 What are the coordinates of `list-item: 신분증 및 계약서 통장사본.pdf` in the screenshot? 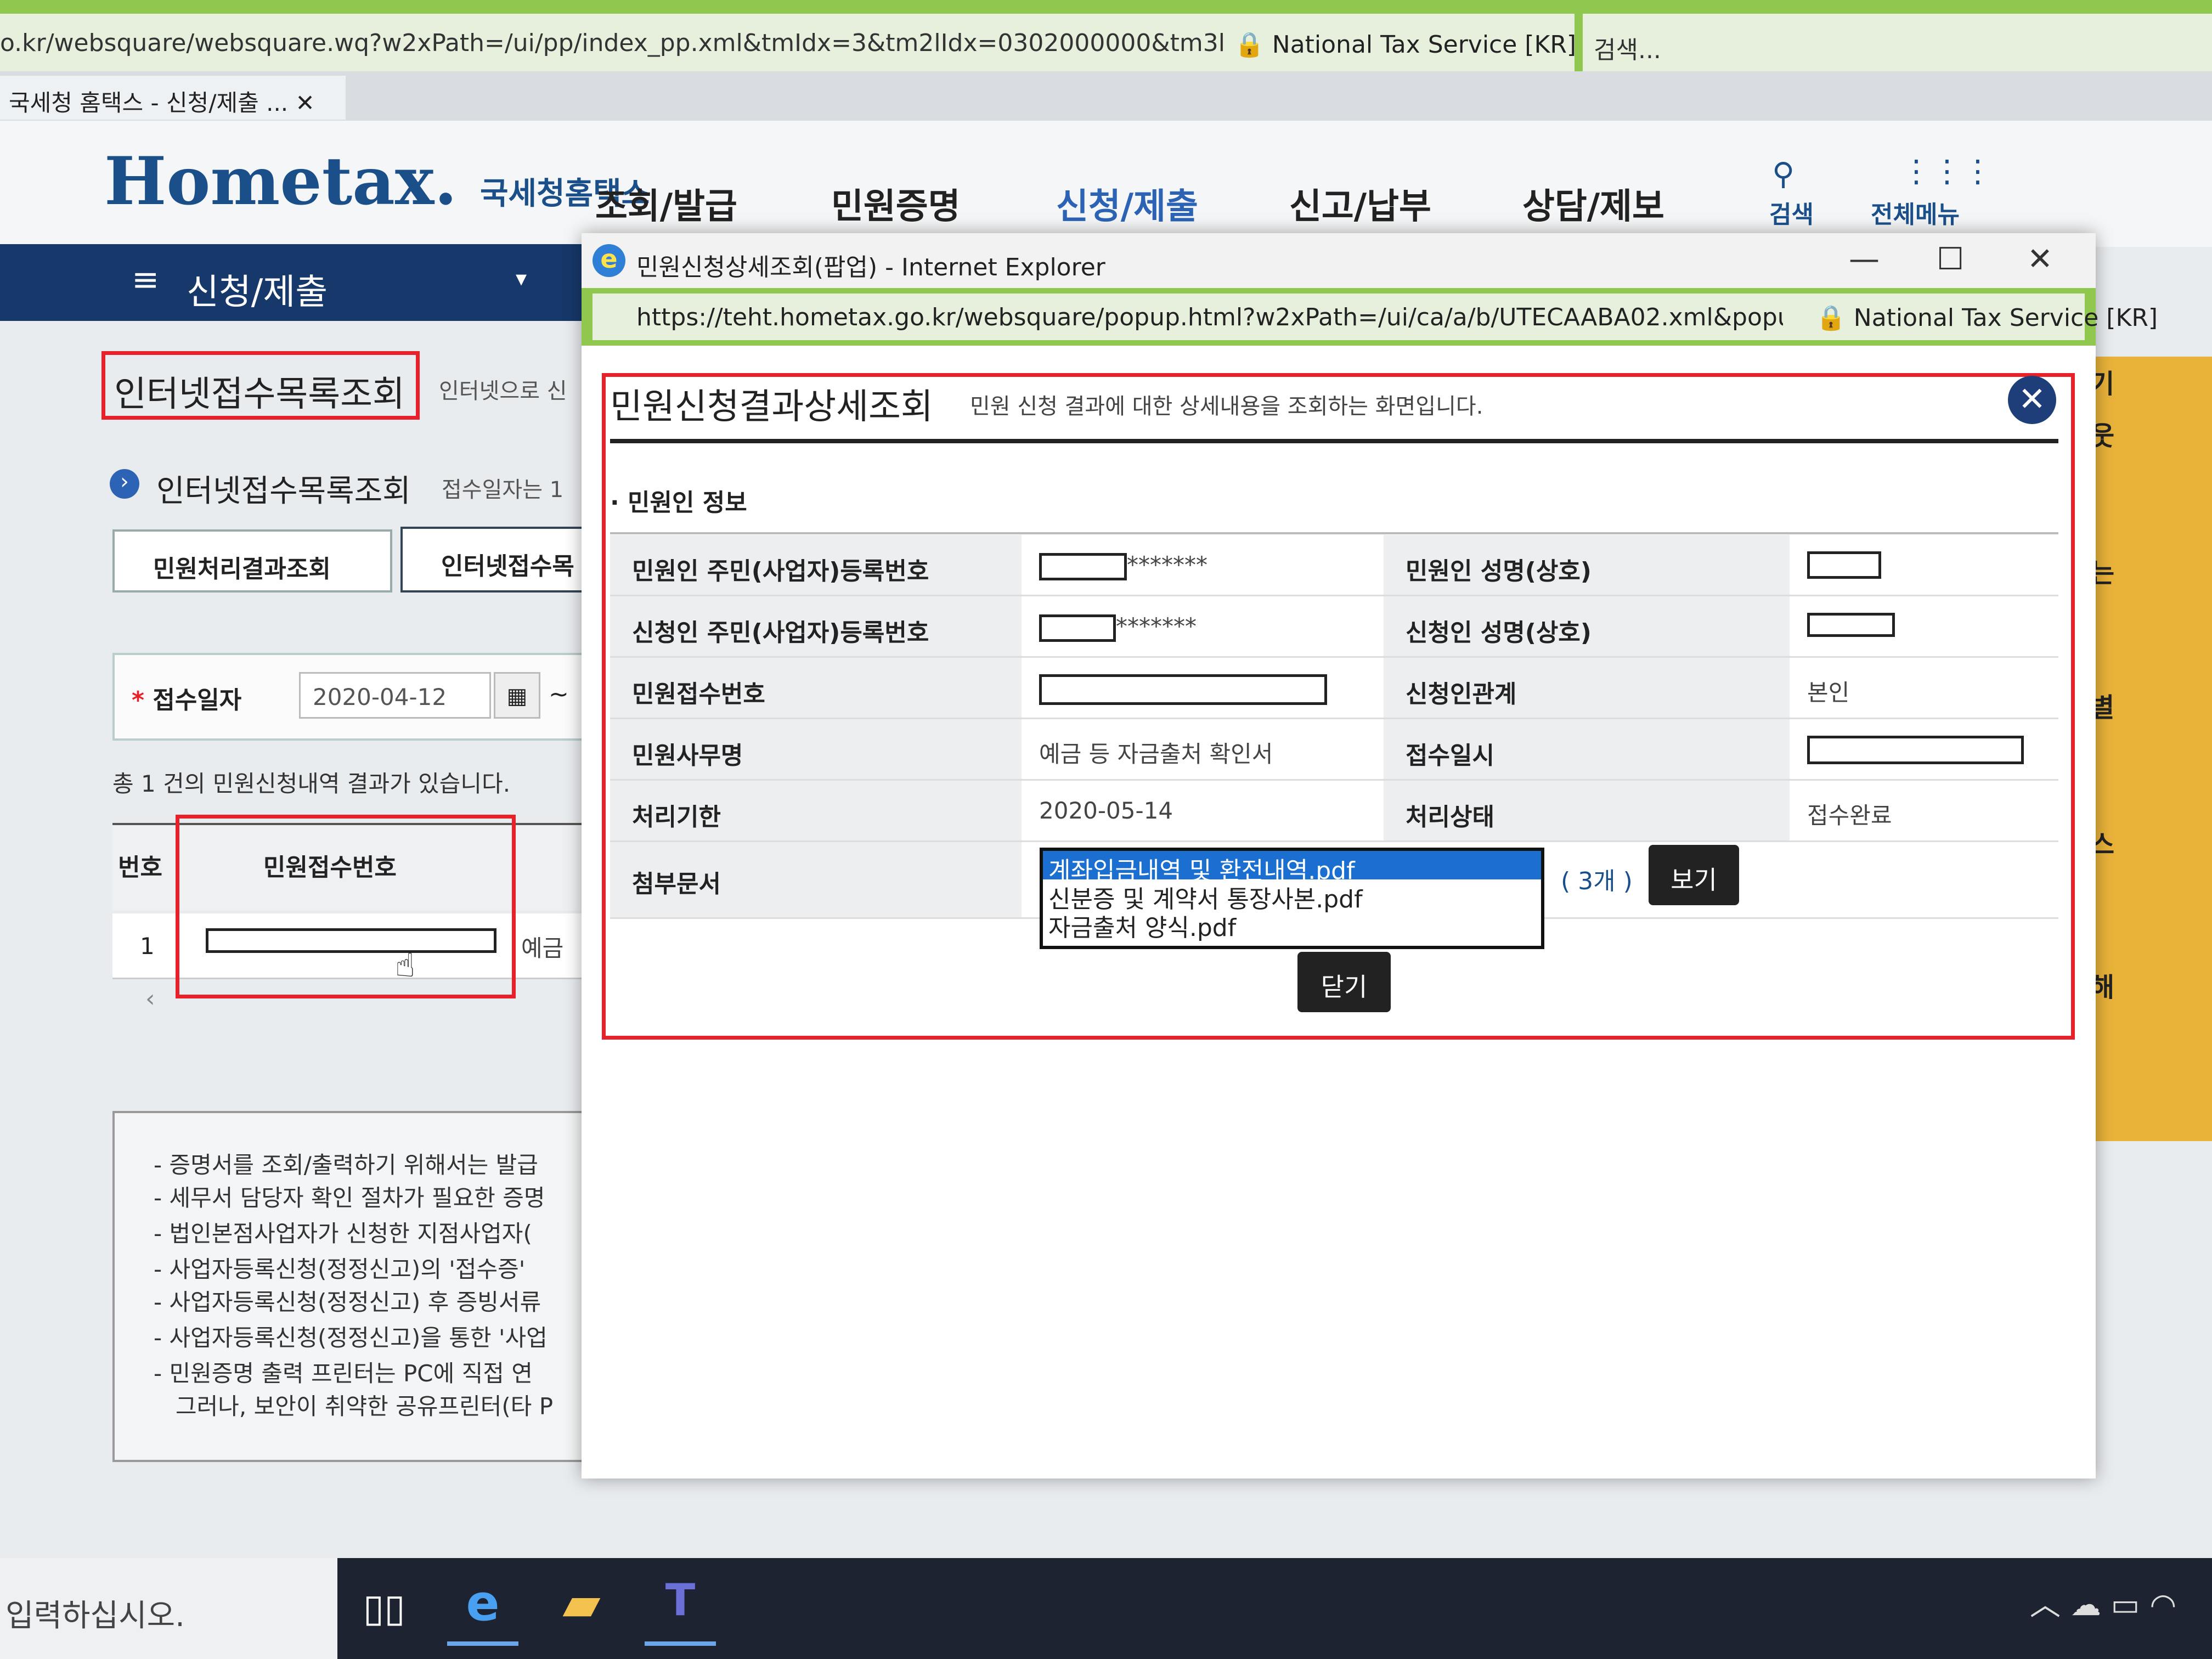 It's located at (1292, 896).